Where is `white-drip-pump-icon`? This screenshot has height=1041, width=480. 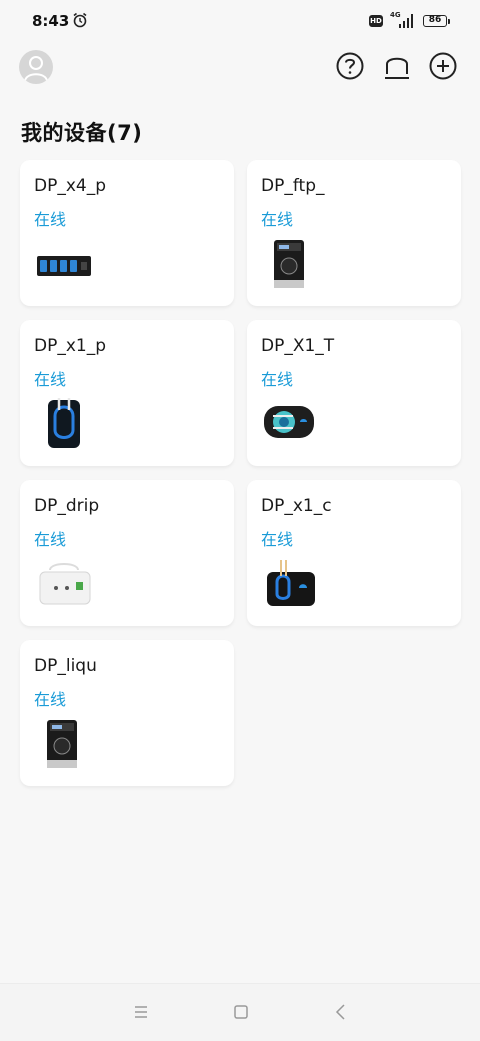 white-drip-pump-icon is located at coordinates (65, 584).